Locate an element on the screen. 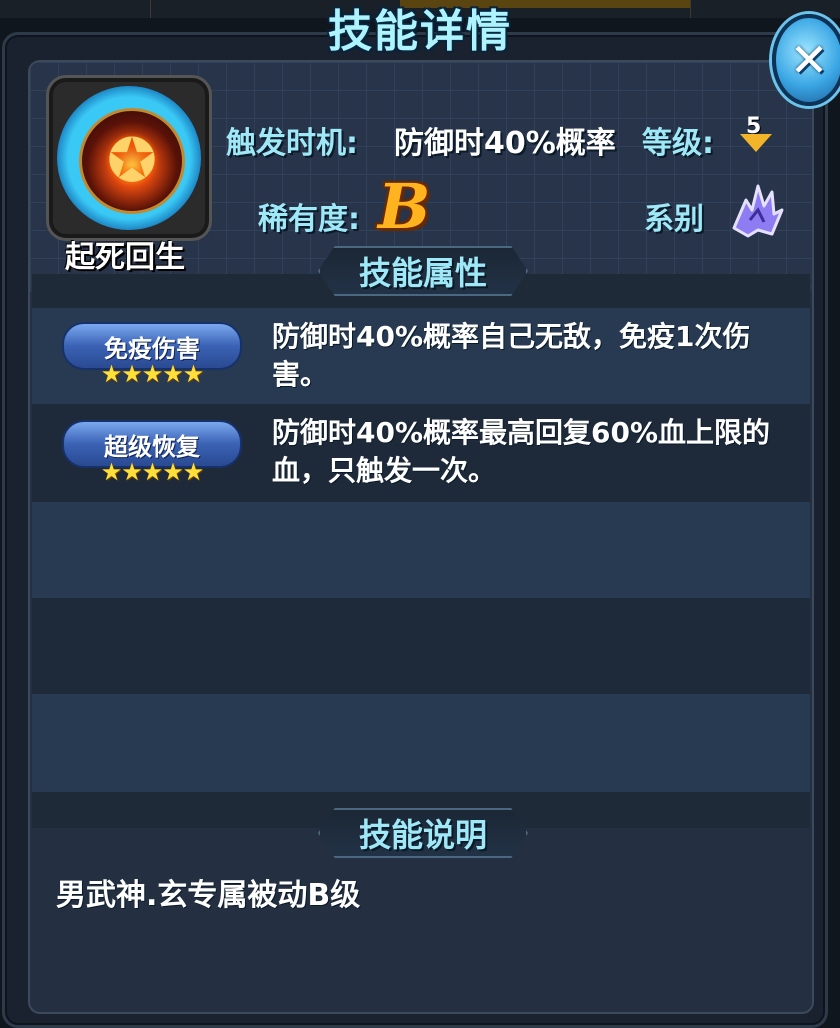 This screenshot has height=1028, width=840. attributes-header: 技能属性 is located at coordinates (423, 271).